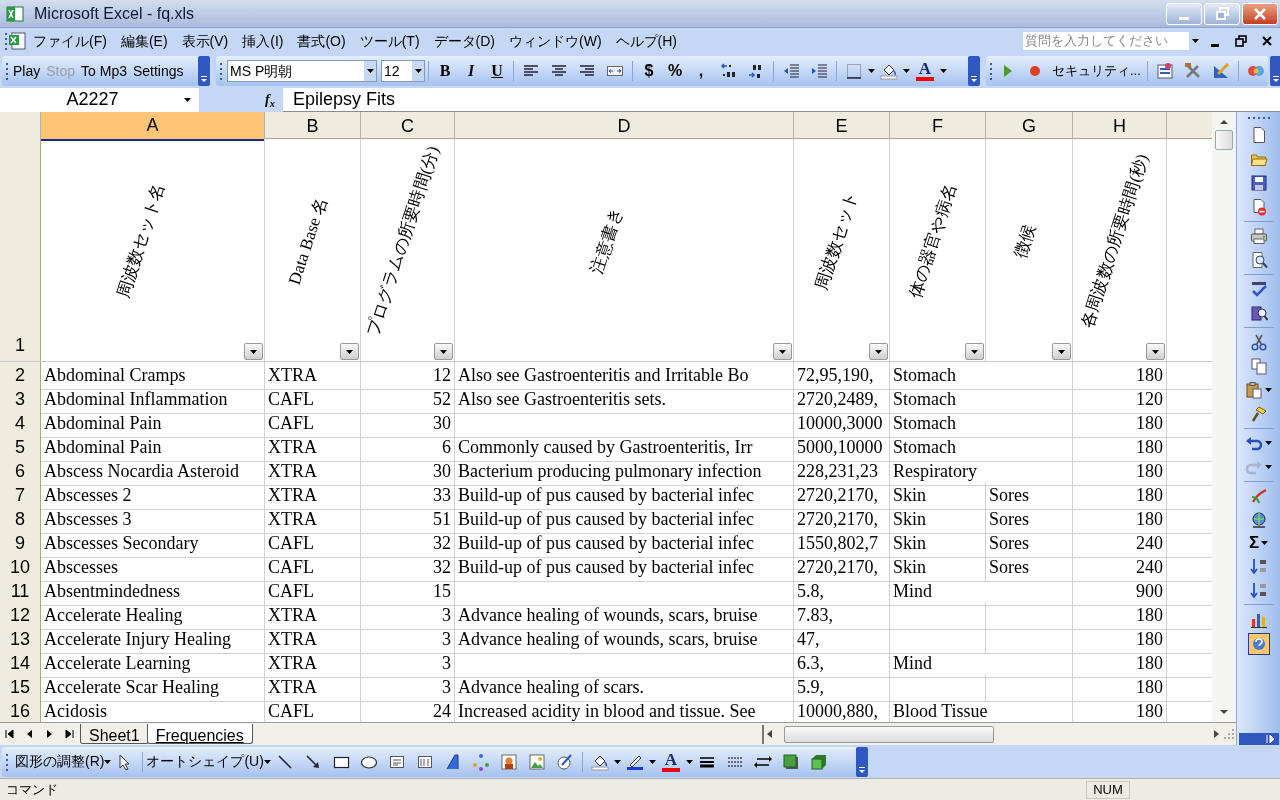  Describe the element at coordinates (508, 761) in the screenshot. I see `clip-art-icon` at that location.